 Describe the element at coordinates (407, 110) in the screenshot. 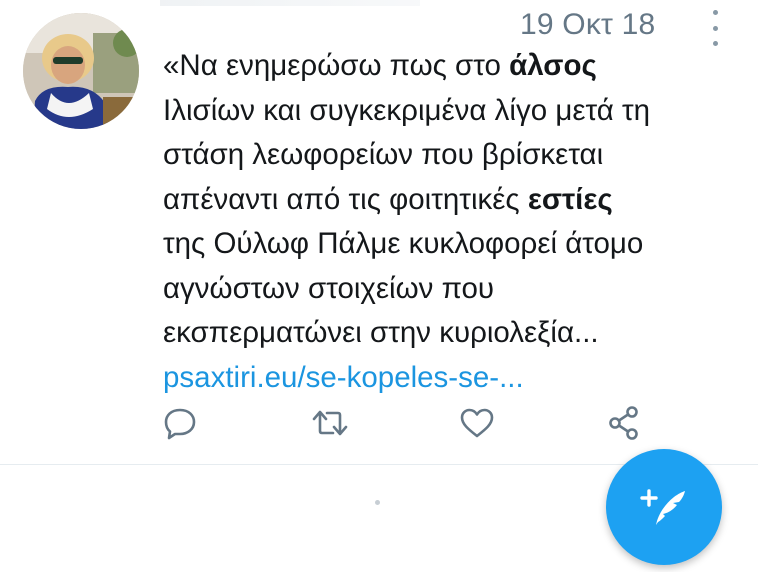

I see `tweet-text-segment: Ιλισίων και συγκεκριμένα λίγο μετά τη` at that location.